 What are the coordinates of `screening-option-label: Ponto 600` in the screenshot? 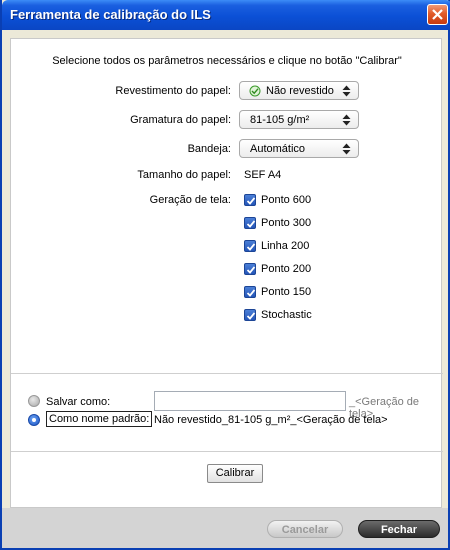 It's located at (286, 200).